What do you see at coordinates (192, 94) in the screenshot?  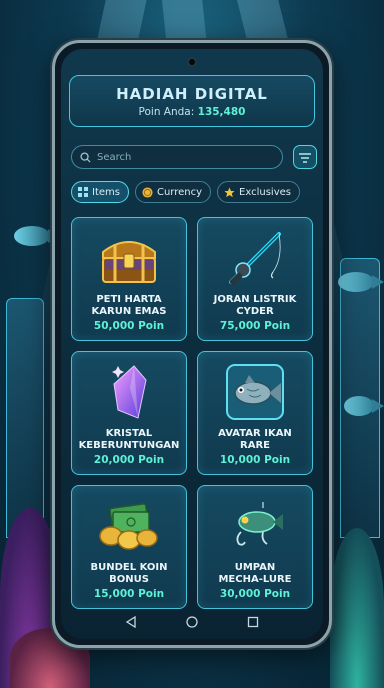 I see `page-title: HADIAH DIGITAL` at bounding box center [192, 94].